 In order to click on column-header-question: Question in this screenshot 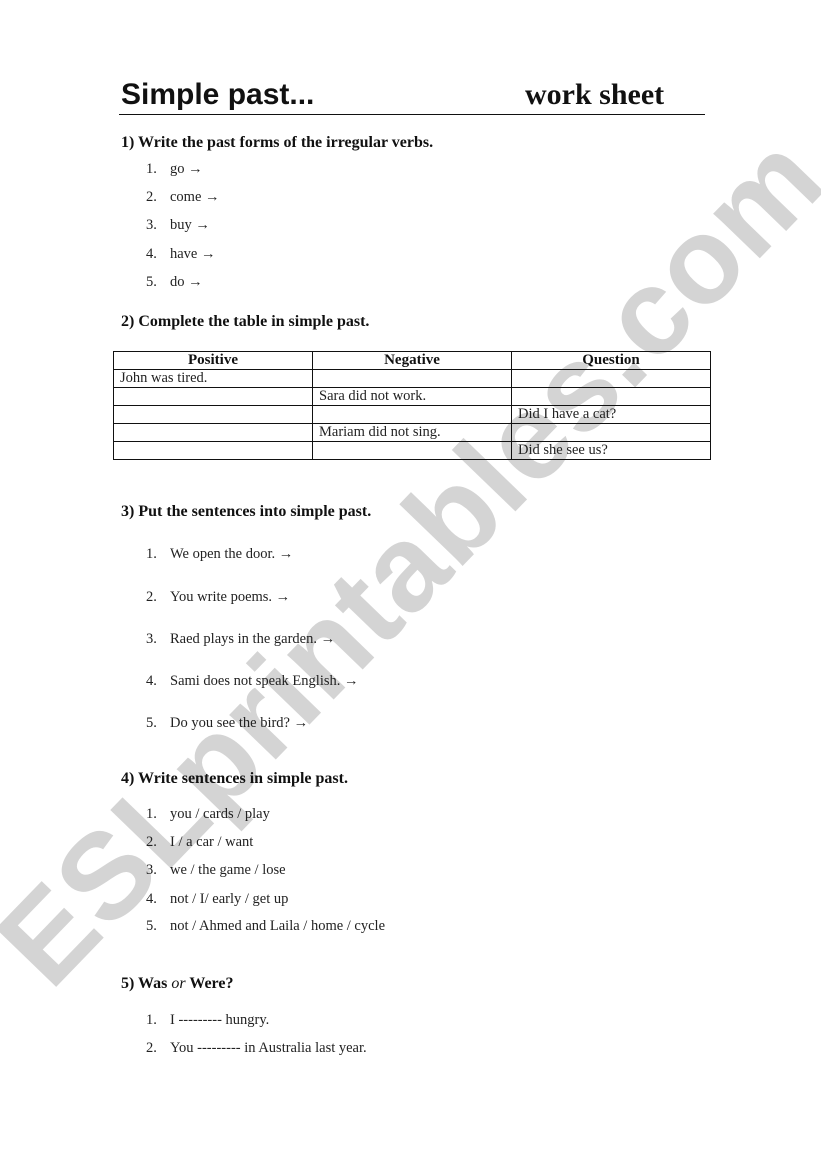, I will do `click(611, 360)`.